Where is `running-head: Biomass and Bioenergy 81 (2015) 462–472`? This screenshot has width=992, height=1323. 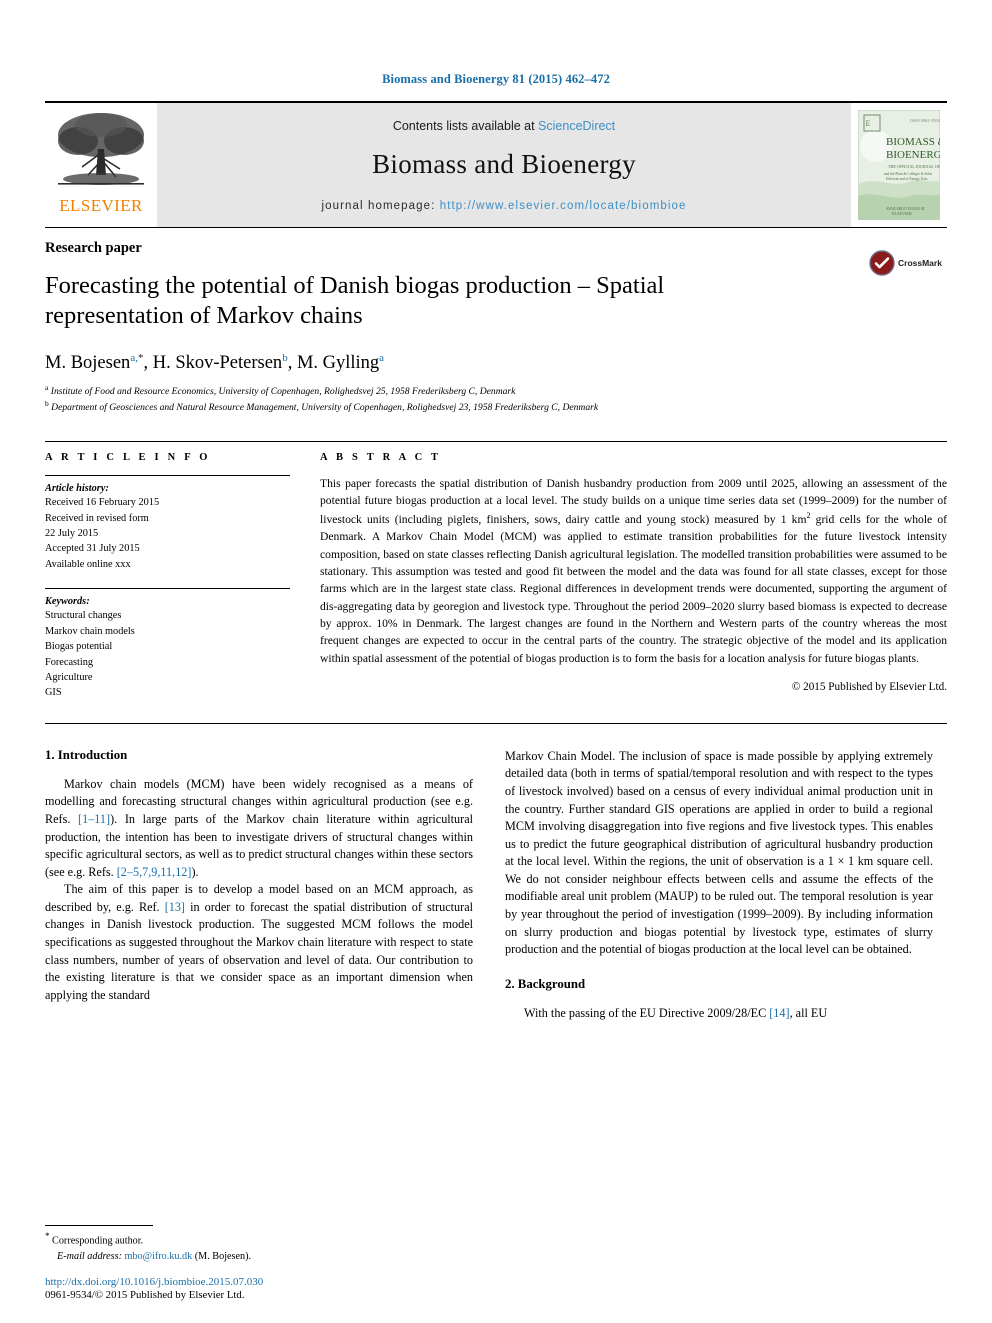 running-head: Biomass and Bioenergy 81 (2015) 462–472 is located at coordinates (496, 79).